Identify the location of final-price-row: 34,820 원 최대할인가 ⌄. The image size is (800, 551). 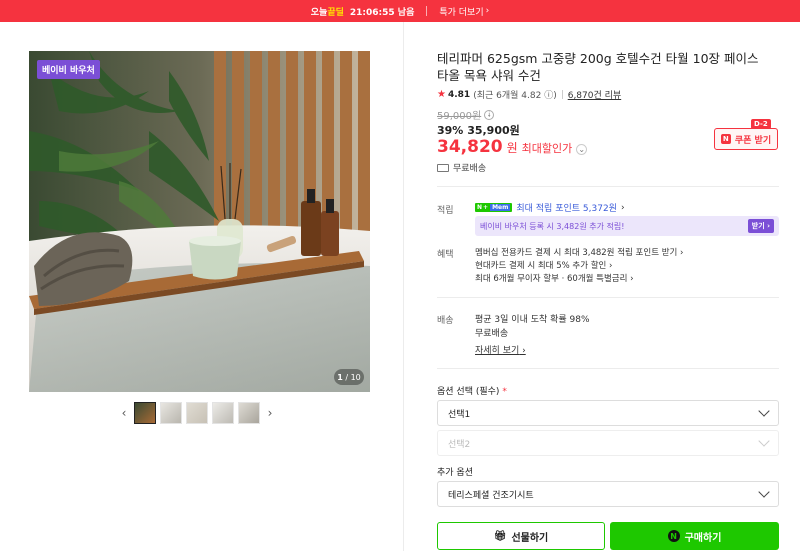
(512, 147).